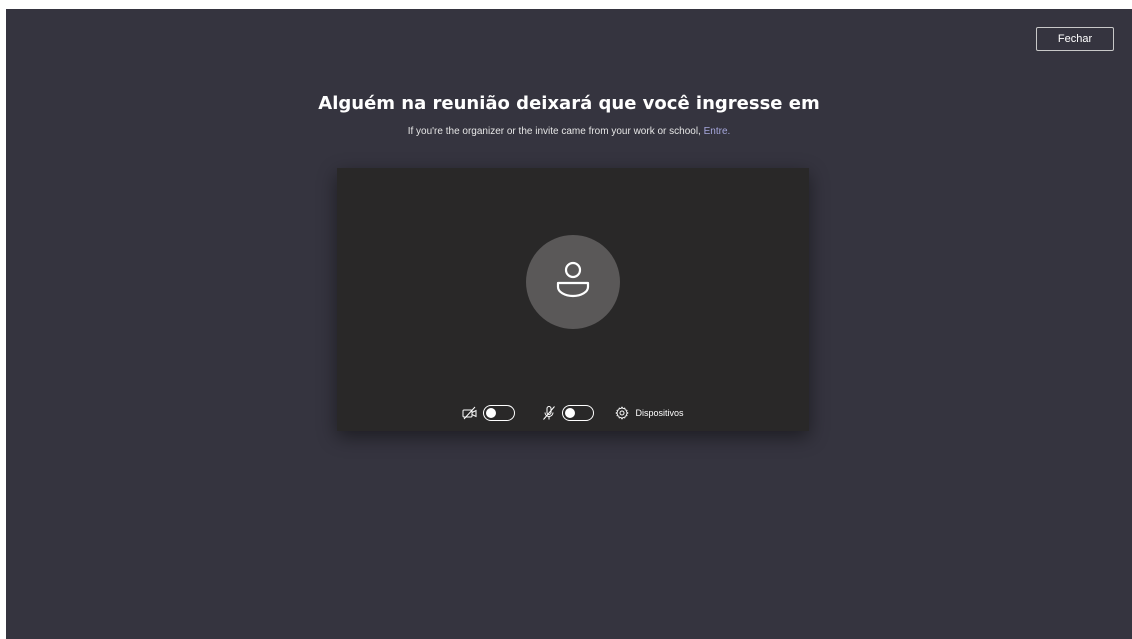 Image resolution: width=1132 pixels, height=639 pixels. I want to click on camera-off-icon, so click(470, 413).